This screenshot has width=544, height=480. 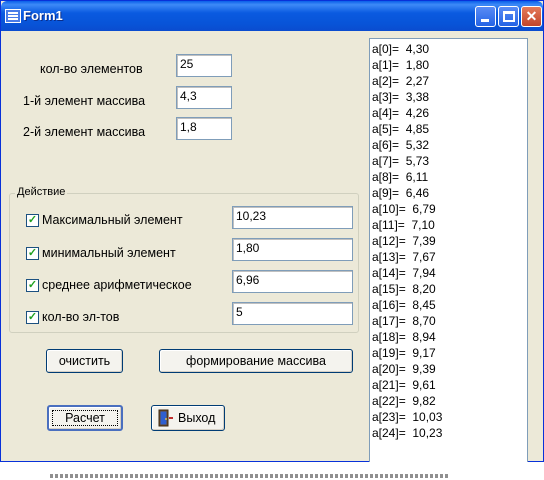 I want to click on list-item: a[20]= 9,39, so click(x=404, y=369).